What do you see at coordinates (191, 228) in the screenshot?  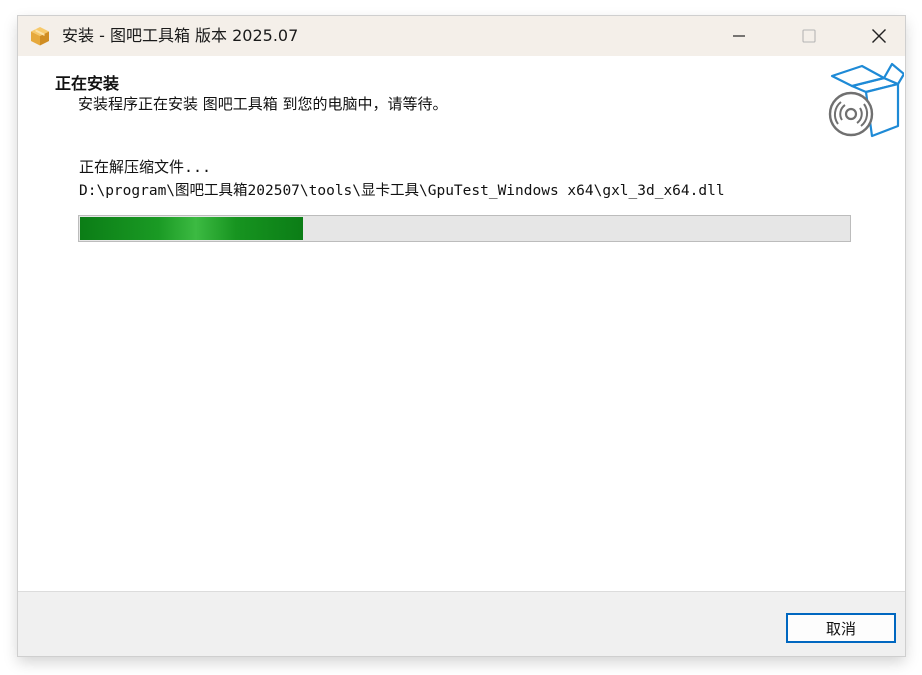 I see `progress-bar-fill` at bounding box center [191, 228].